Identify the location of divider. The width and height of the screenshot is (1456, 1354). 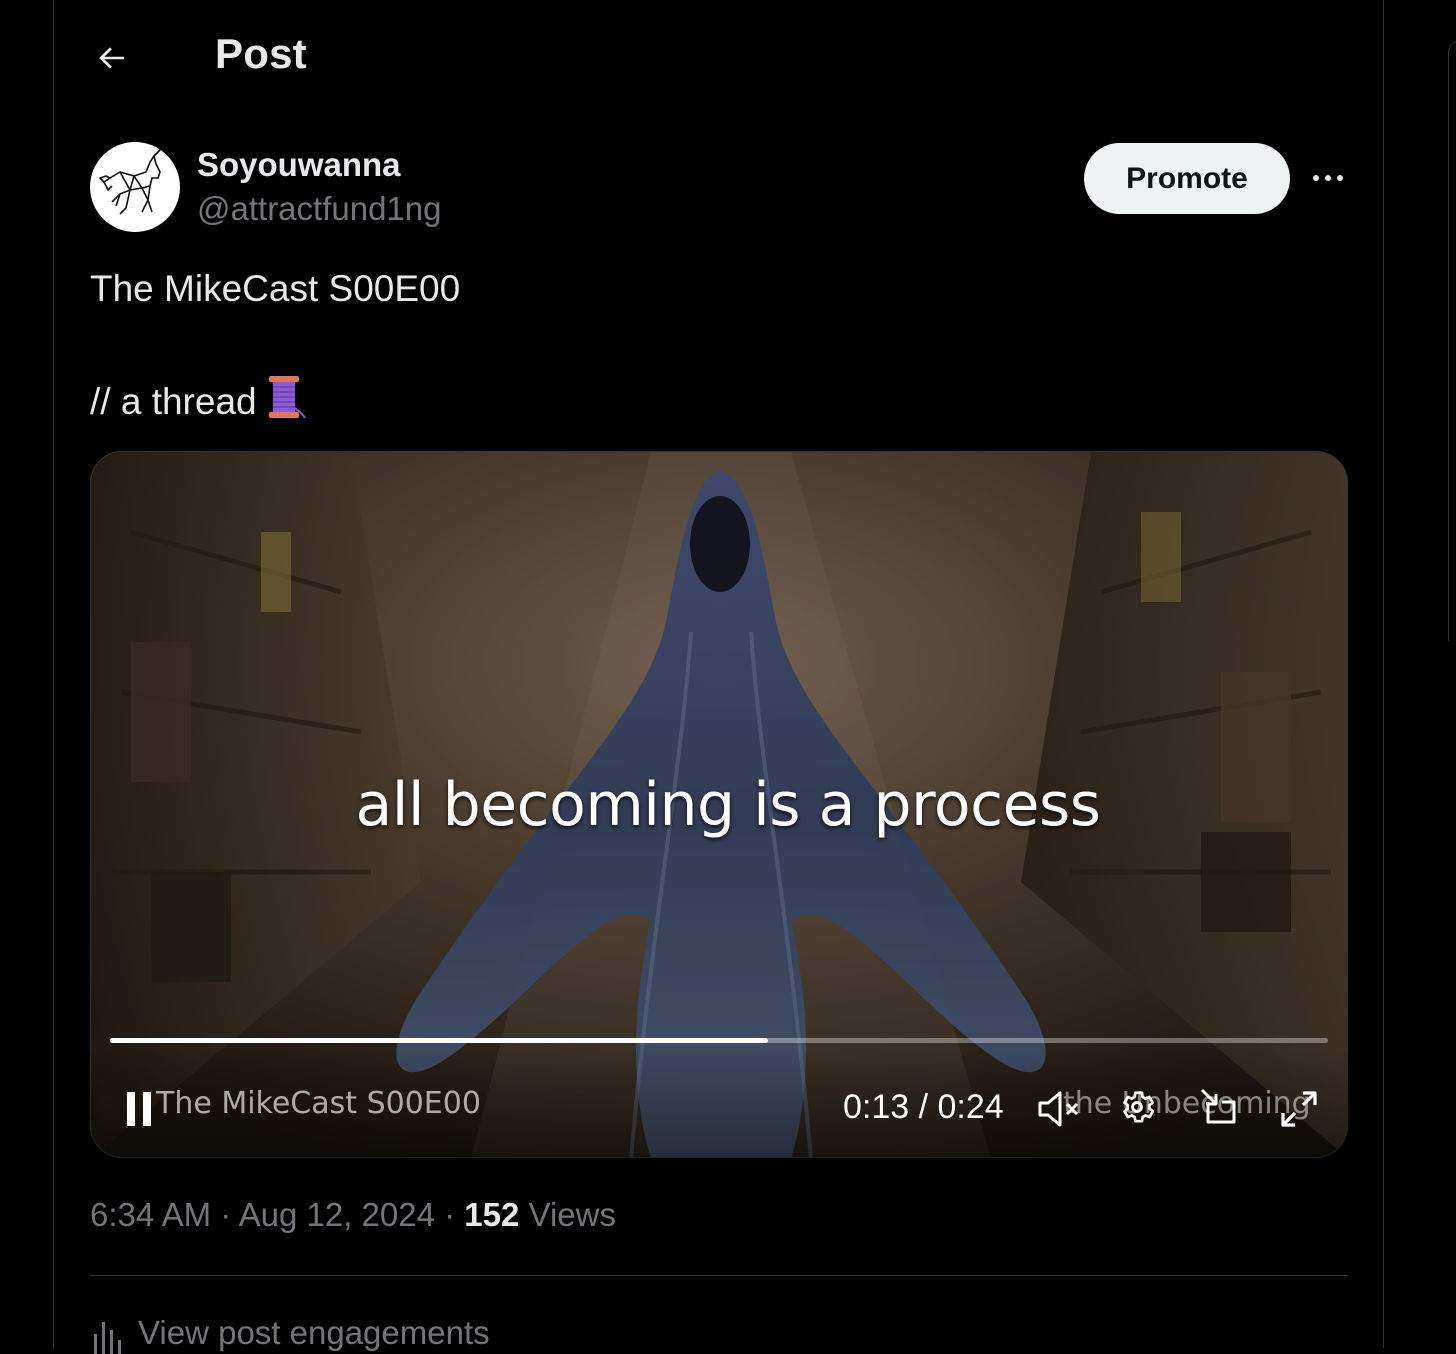
(719, 1275).